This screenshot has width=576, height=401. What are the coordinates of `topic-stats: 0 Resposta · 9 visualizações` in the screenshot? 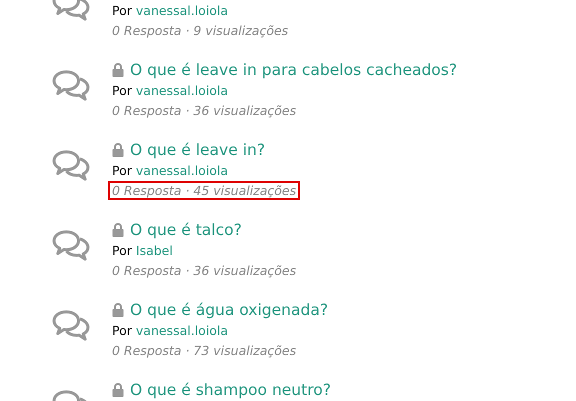 It's located at (200, 31).